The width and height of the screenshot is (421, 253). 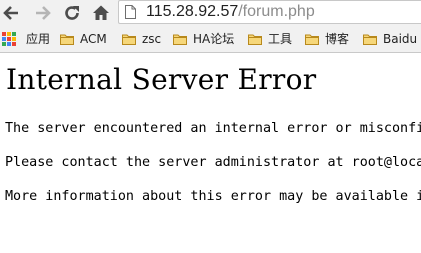 I want to click on bookmark-folder-blog: 博客, so click(x=327, y=39).